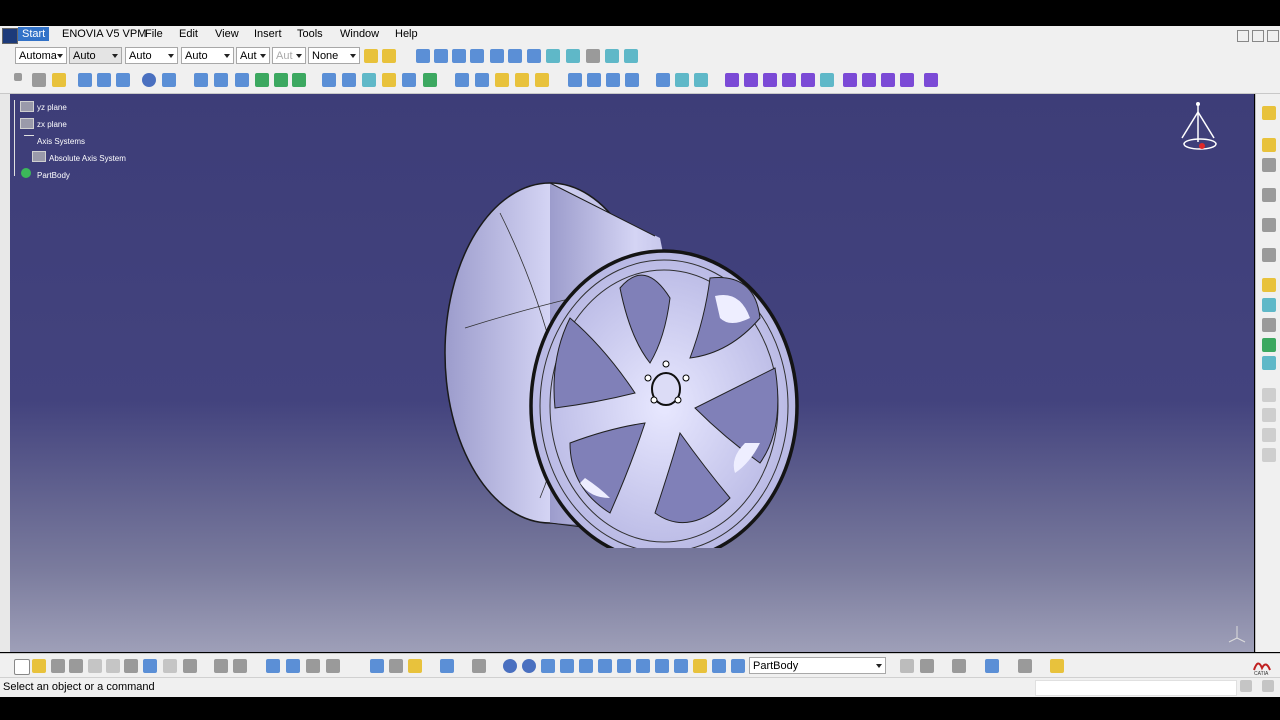 The image size is (1280, 720). What do you see at coordinates (1269, 305) in the screenshot?
I see `surface-icon` at bounding box center [1269, 305].